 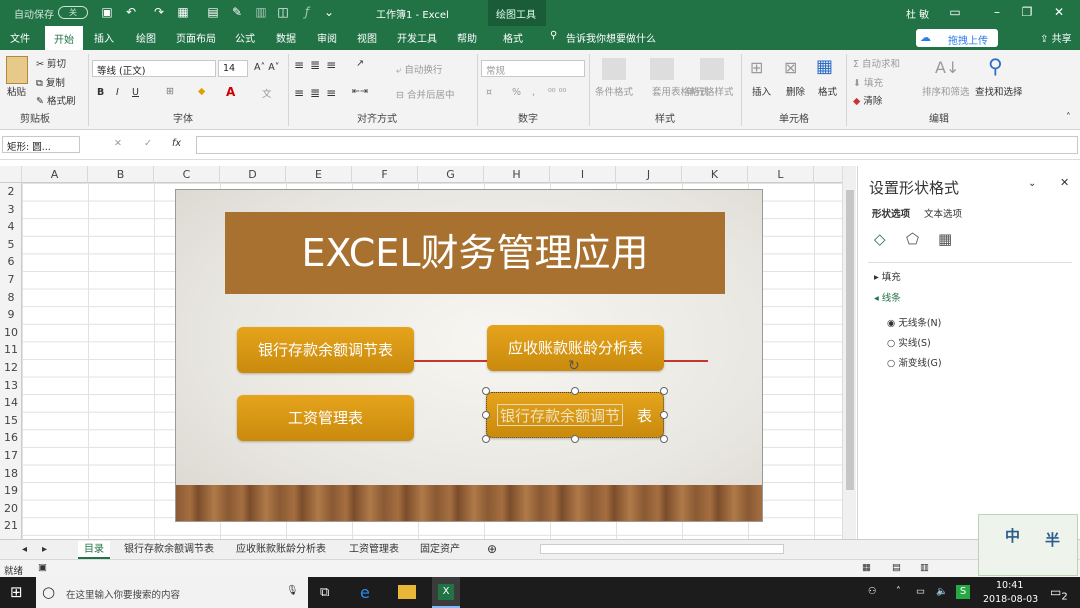 What do you see at coordinates (104, 37) in the screenshot?
I see `tab-insert: 插入` at bounding box center [104, 37].